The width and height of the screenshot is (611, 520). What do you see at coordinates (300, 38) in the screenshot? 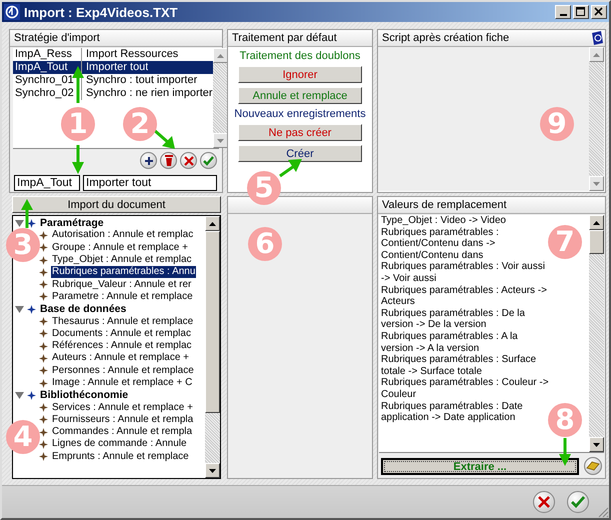
I see `panel-header: Traitement par défaut` at bounding box center [300, 38].